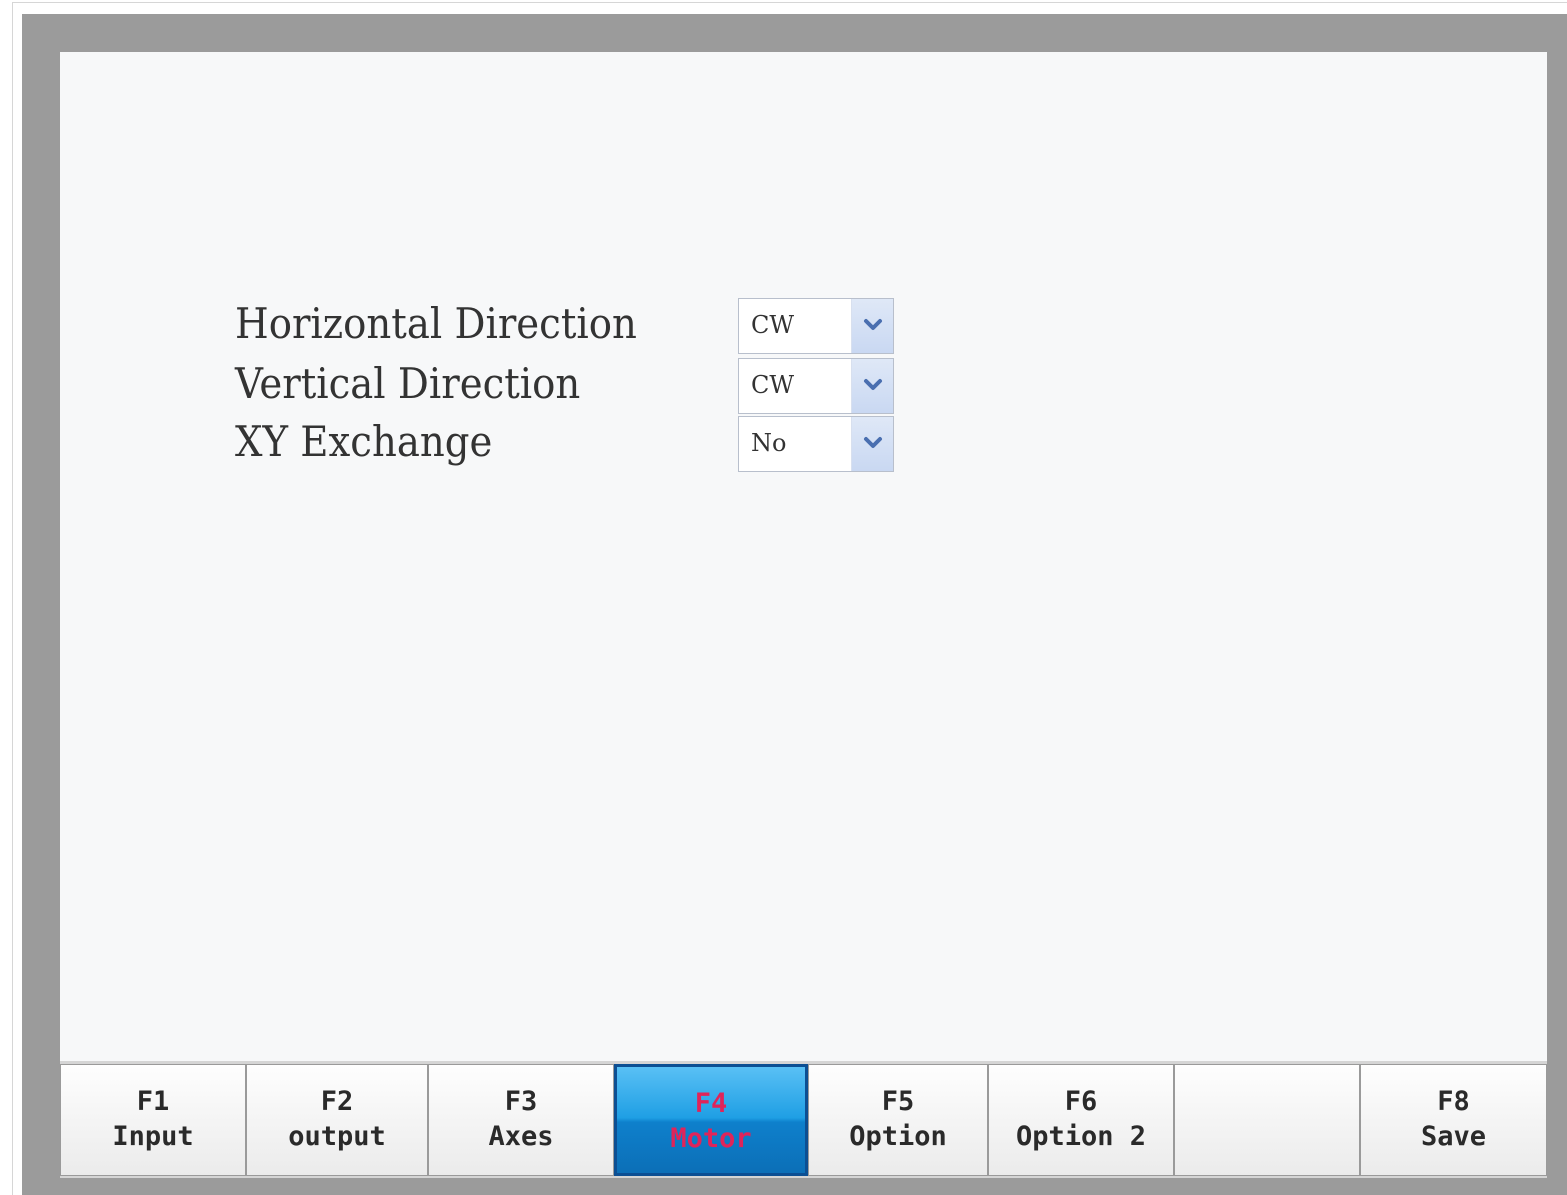  What do you see at coordinates (1453, 1120) in the screenshot?
I see `f8-save-button: F8 Save` at bounding box center [1453, 1120].